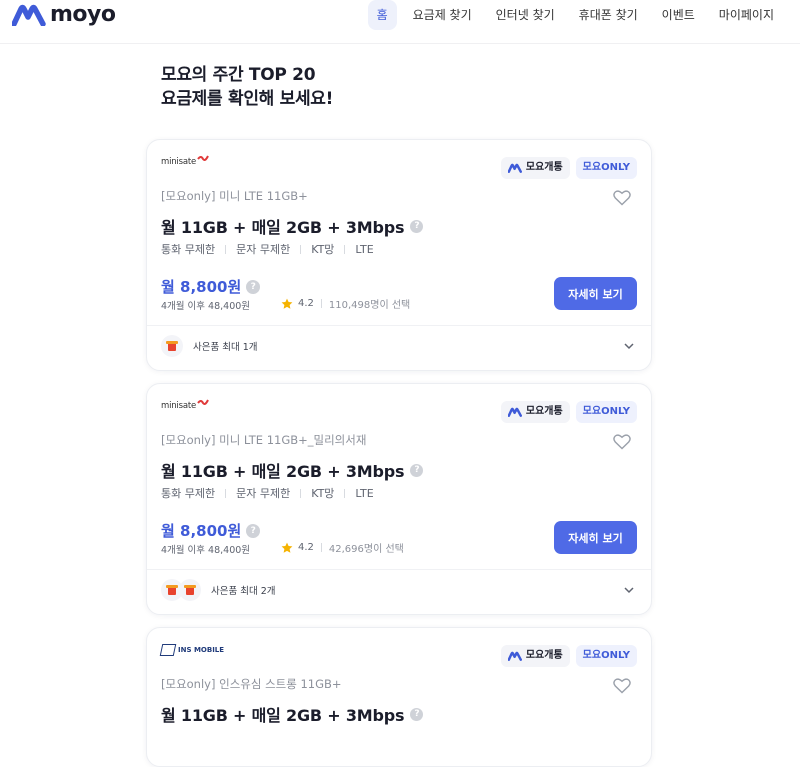 This screenshot has width=800, height=767. What do you see at coordinates (264, 440) in the screenshot?
I see `plan-subtitle: [모요only] 미니 LTE 11GB+_밀리의서재` at bounding box center [264, 440].